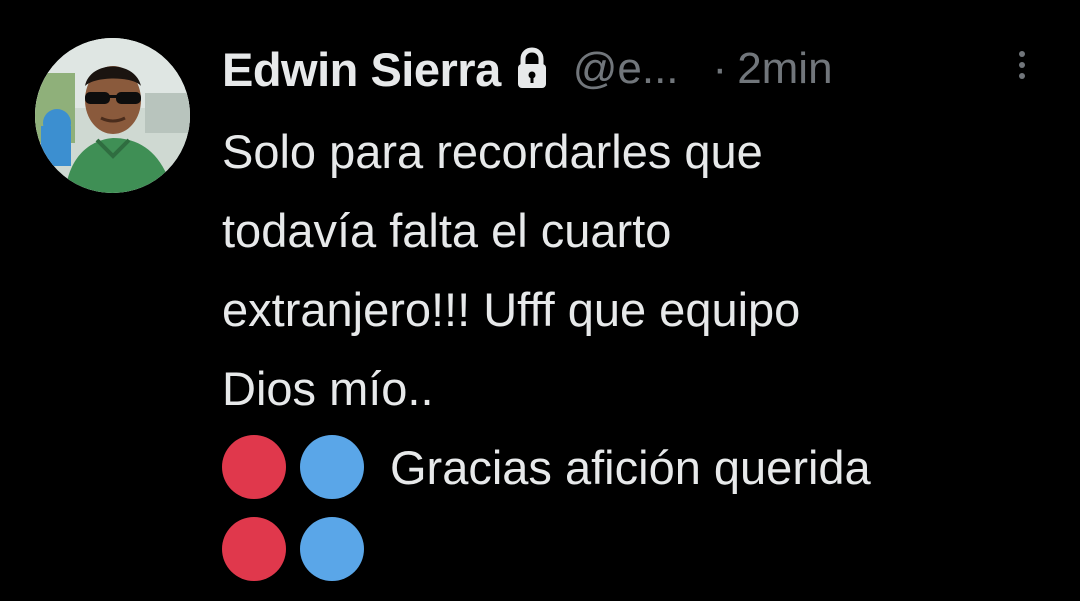 Image resolution: width=1080 pixels, height=601 pixels. Describe the element at coordinates (361, 69) in the screenshot. I see `author-name: Edwin Sierra` at that location.